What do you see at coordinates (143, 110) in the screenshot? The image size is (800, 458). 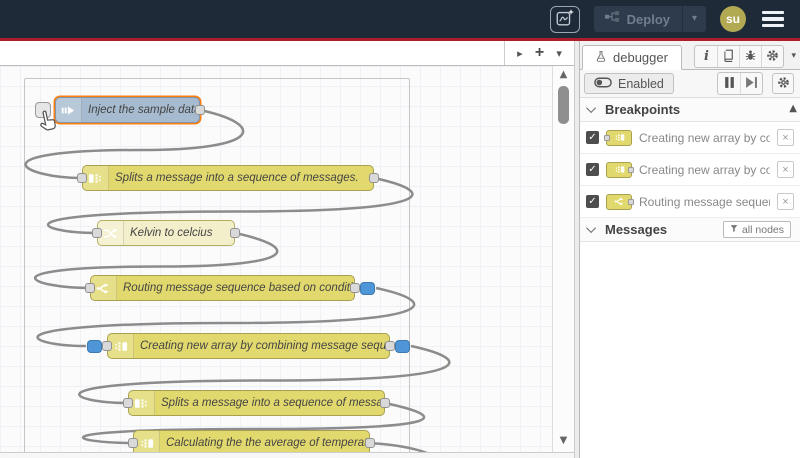 I see `node-label: Inject the sample data` at bounding box center [143, 110].